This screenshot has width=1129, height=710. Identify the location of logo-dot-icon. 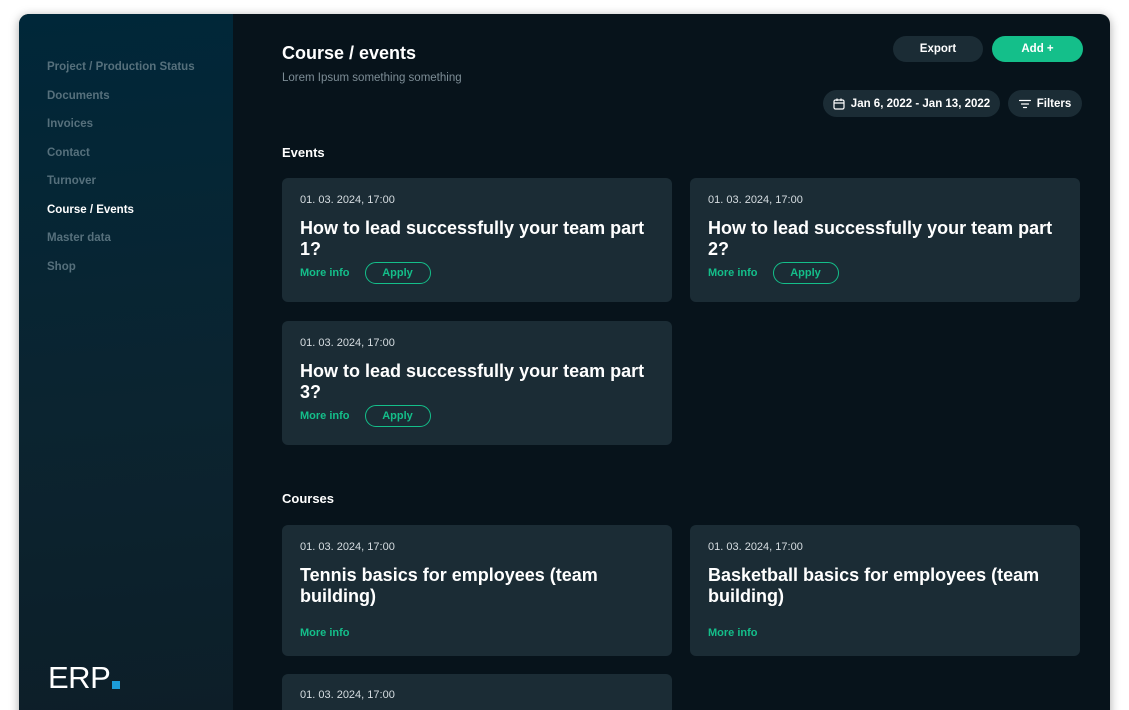
(116, 685).